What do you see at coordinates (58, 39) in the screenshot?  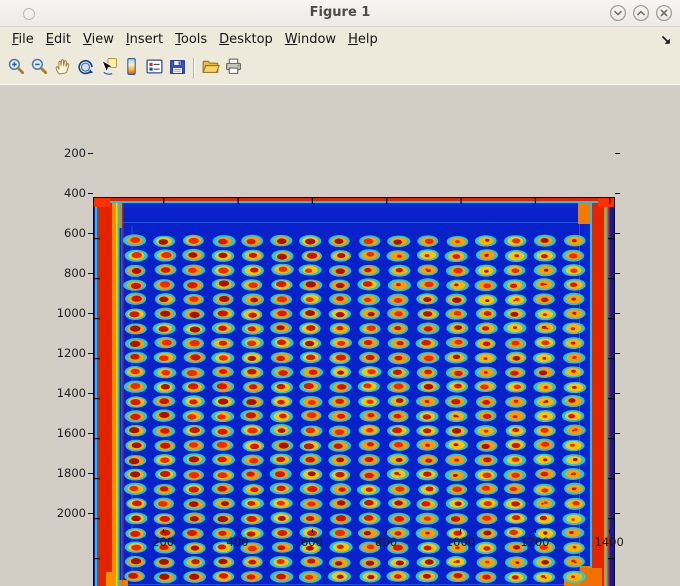 I see `menu-edit: Edit` at bounding box center [58, 39].